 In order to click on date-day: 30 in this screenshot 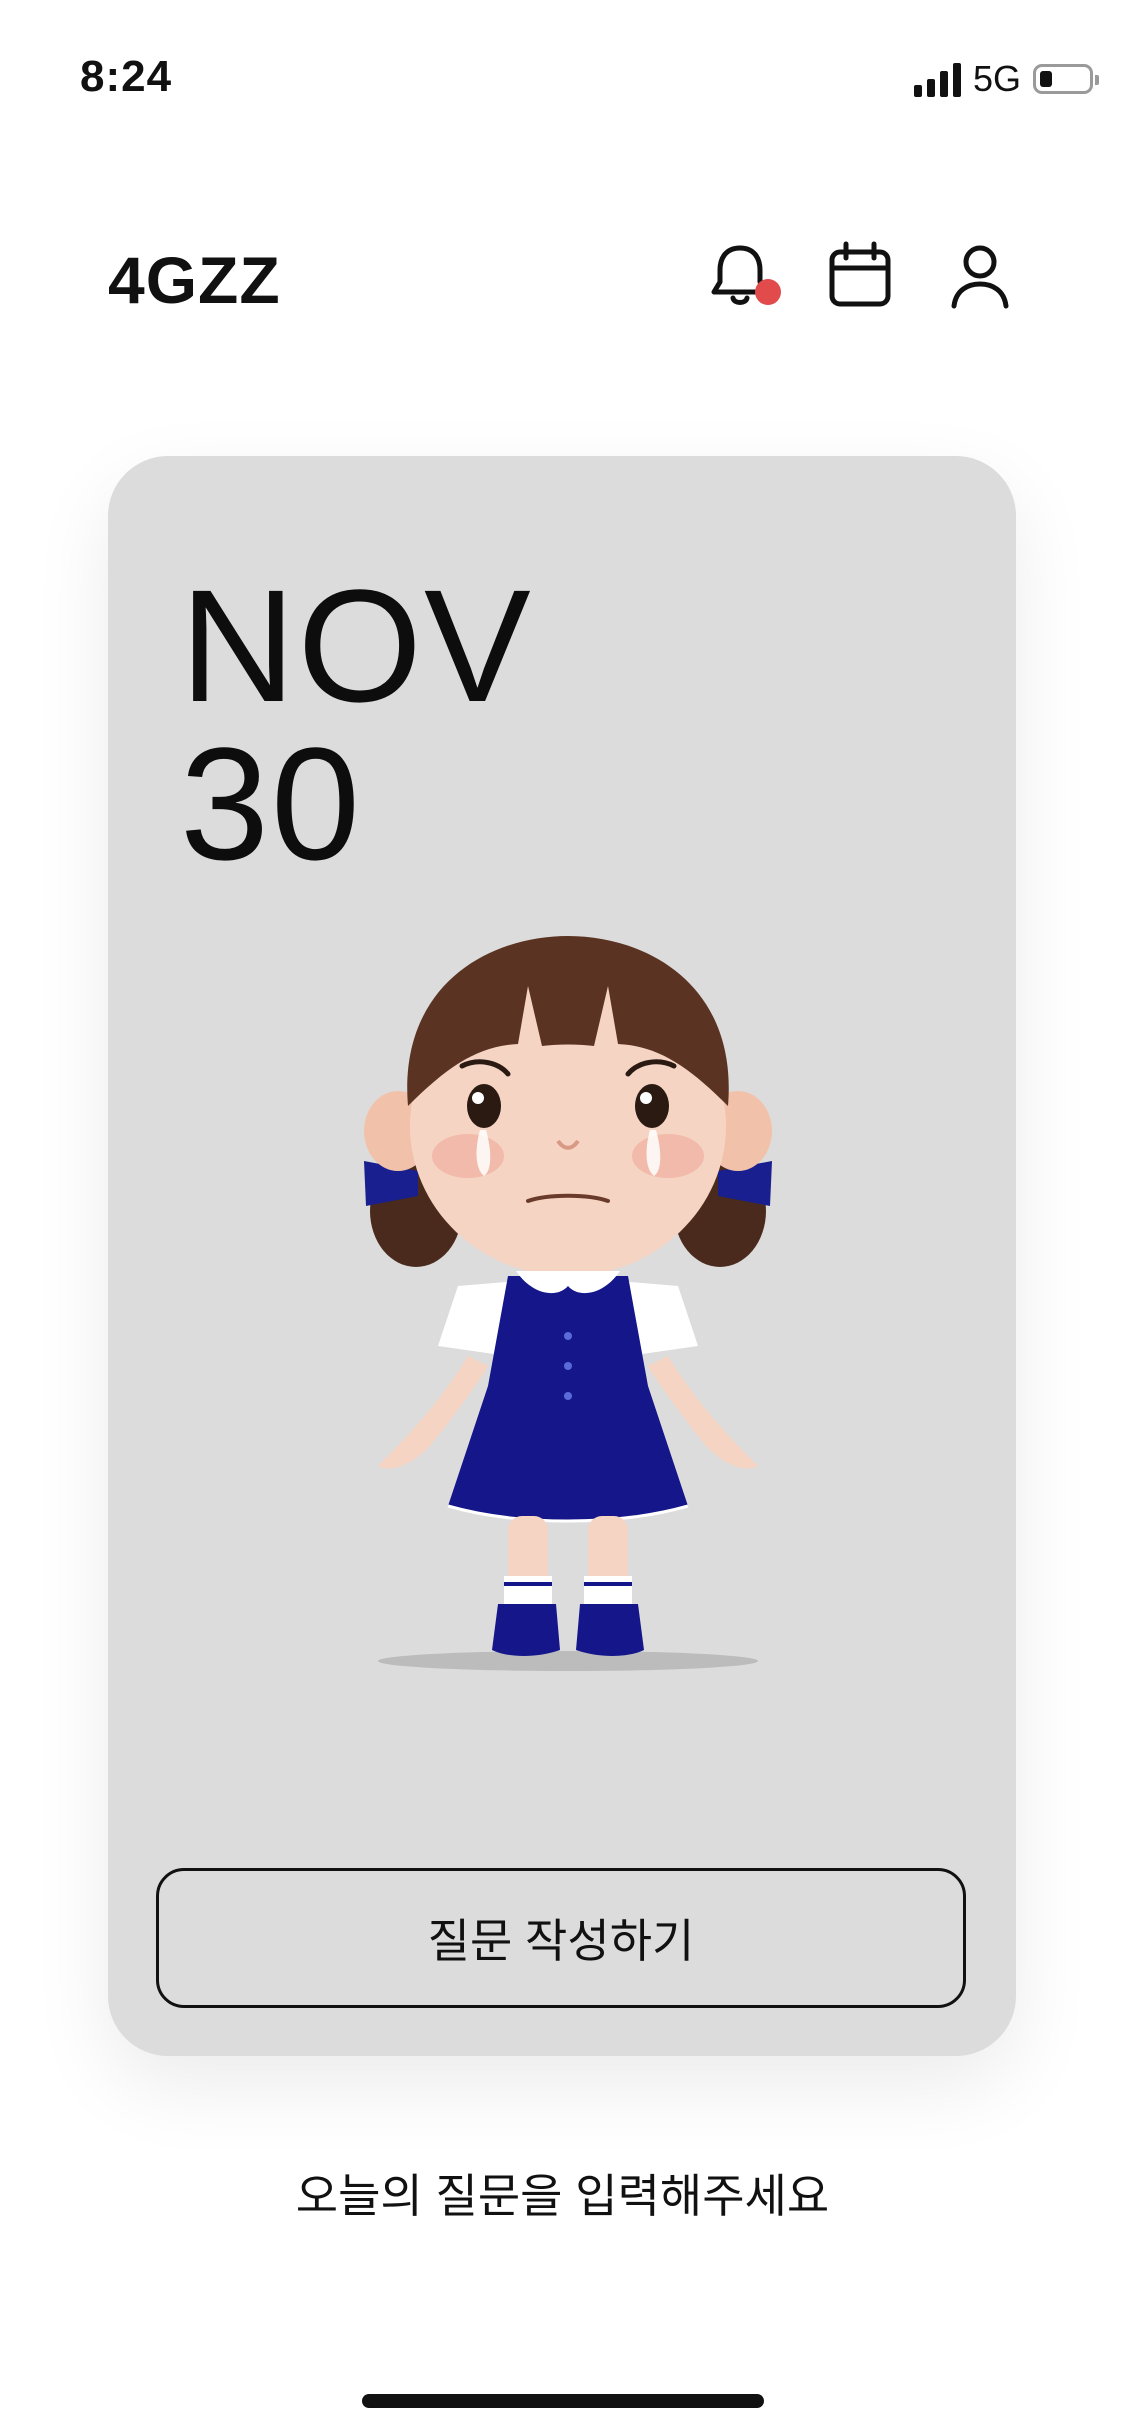, I will do `click(271, 803)`.